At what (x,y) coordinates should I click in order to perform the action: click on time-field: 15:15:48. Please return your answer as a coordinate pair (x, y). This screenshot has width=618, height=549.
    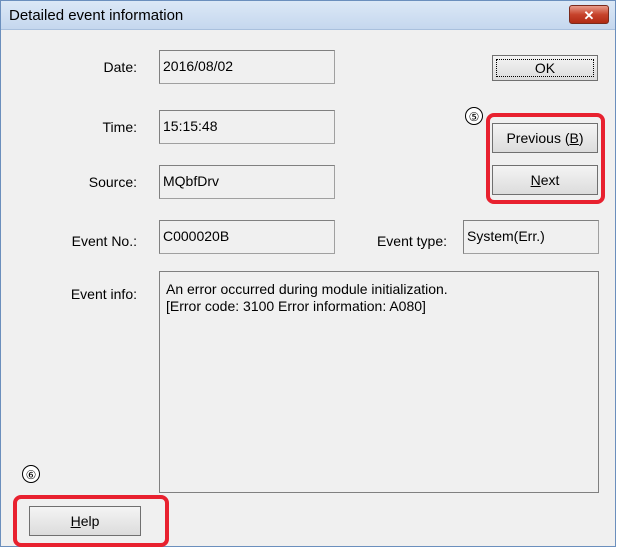
    Looking at the image, I should click on (247, 127).